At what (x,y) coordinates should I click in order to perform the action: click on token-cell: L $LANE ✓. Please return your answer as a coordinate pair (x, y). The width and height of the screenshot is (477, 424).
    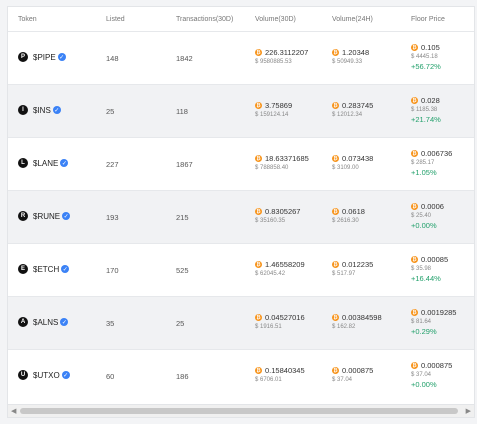
    Looking at the image, I should click on (43, 163).